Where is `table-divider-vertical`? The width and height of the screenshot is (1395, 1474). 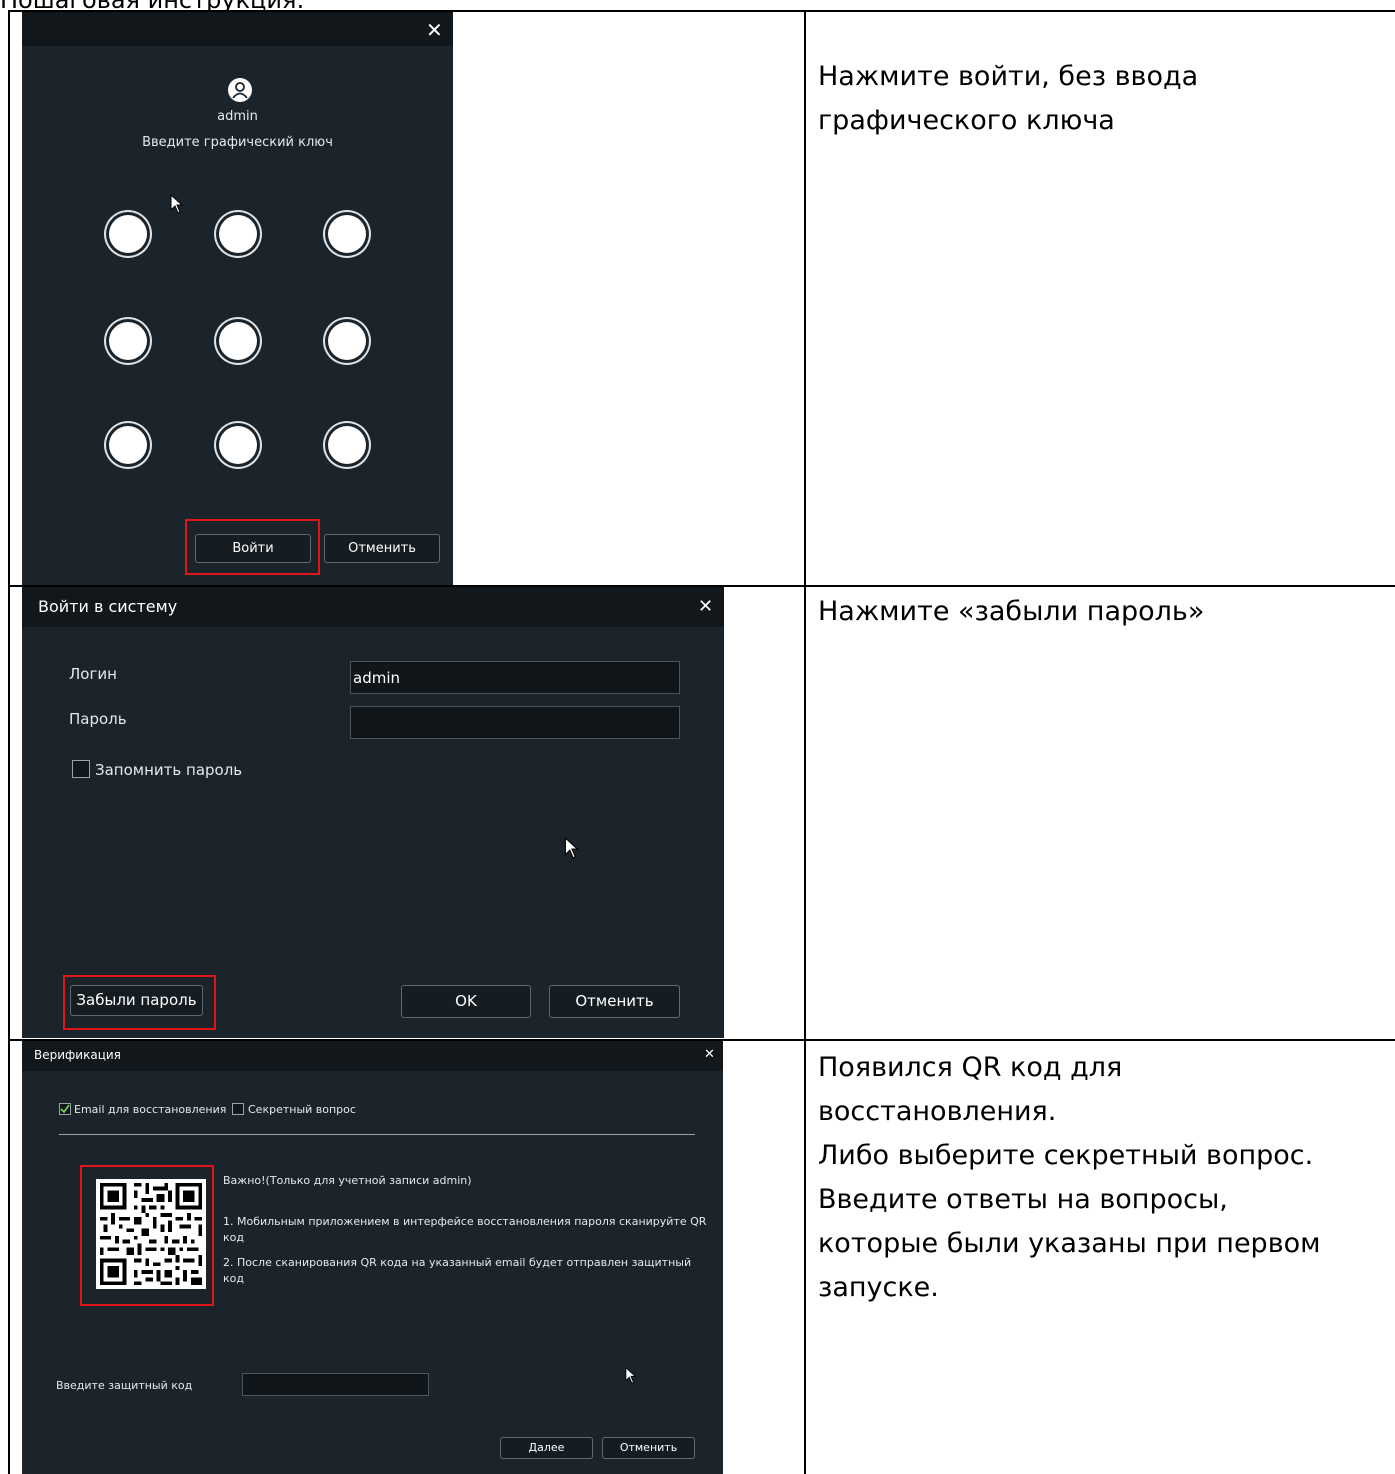
table-divider-vertical is located at coordinates (805, 742).